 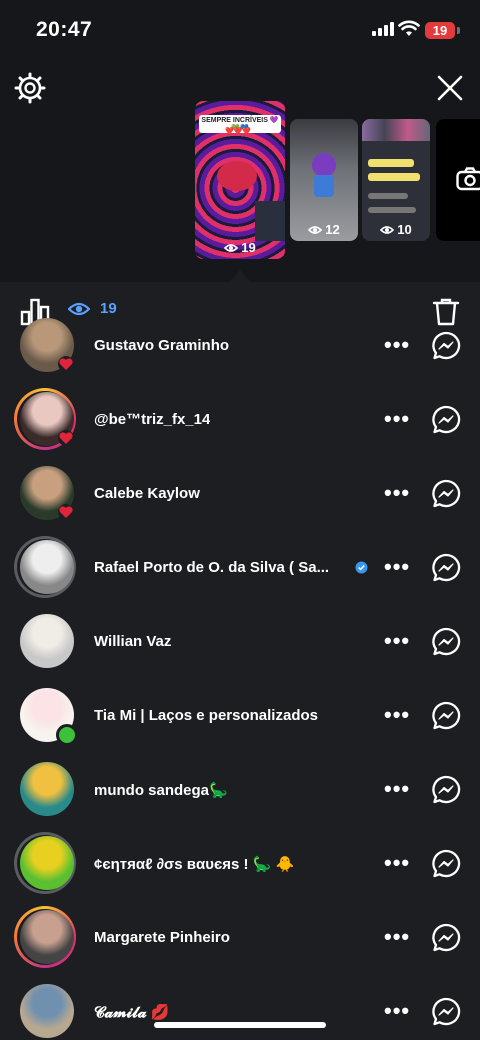 What do you see at coordinates (383, 29) in the screenshot?
I see `signal-icon` at bounding box center [383, 29].